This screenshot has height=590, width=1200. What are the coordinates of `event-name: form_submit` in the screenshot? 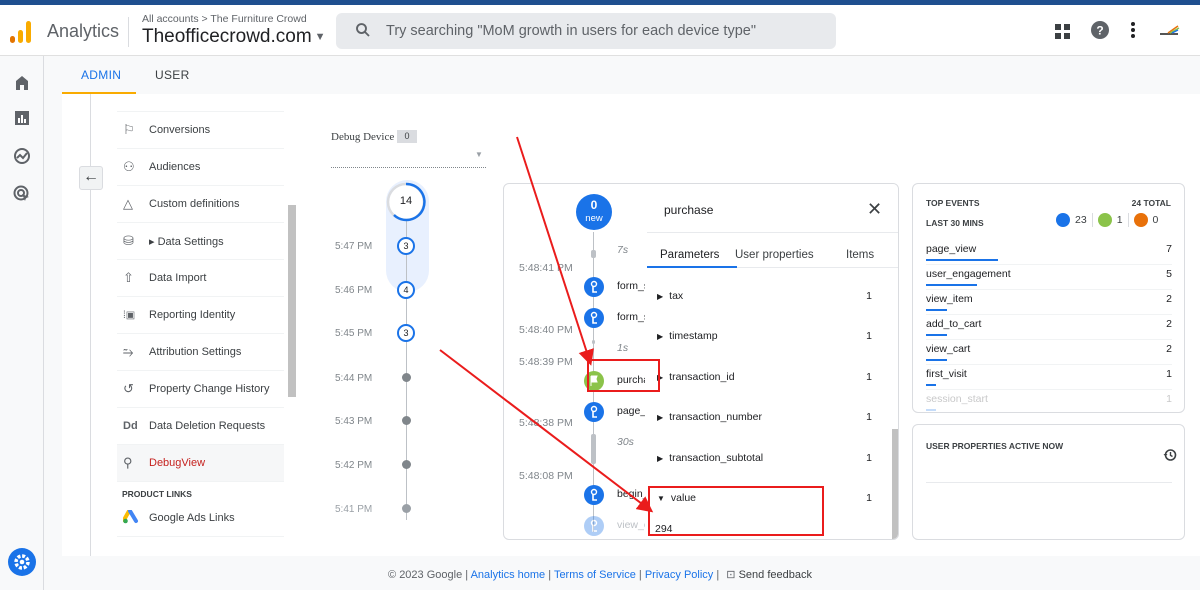 It's located at (631, 317).